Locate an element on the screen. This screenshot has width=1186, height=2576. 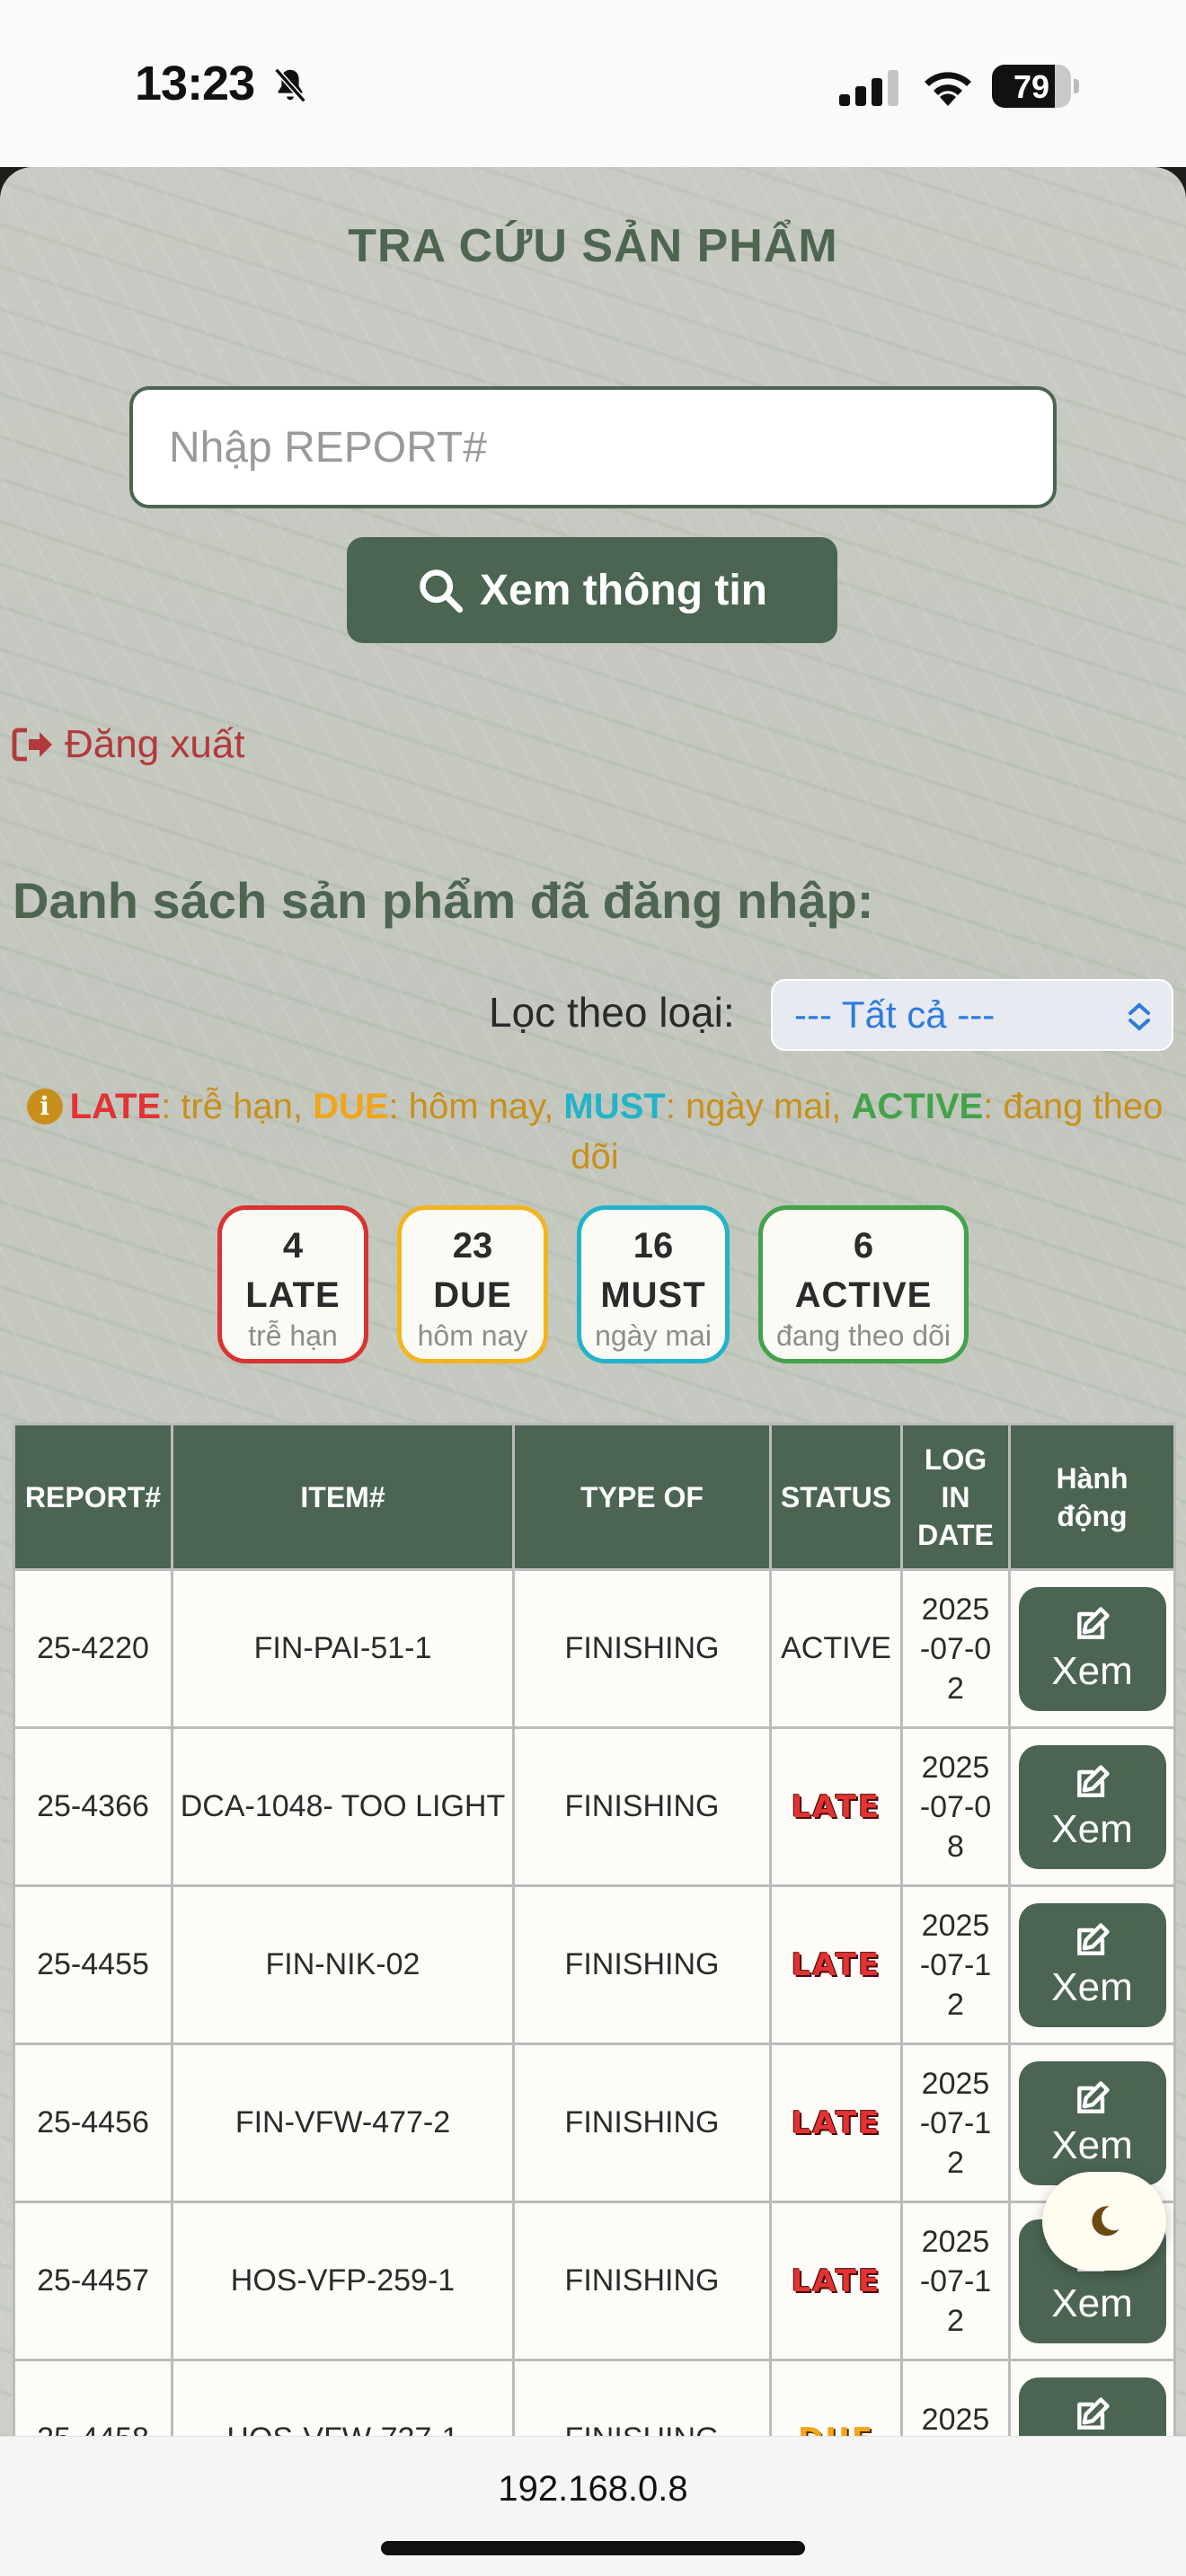
cell-report: 25-4455 is located at coordinates (93, 1964).